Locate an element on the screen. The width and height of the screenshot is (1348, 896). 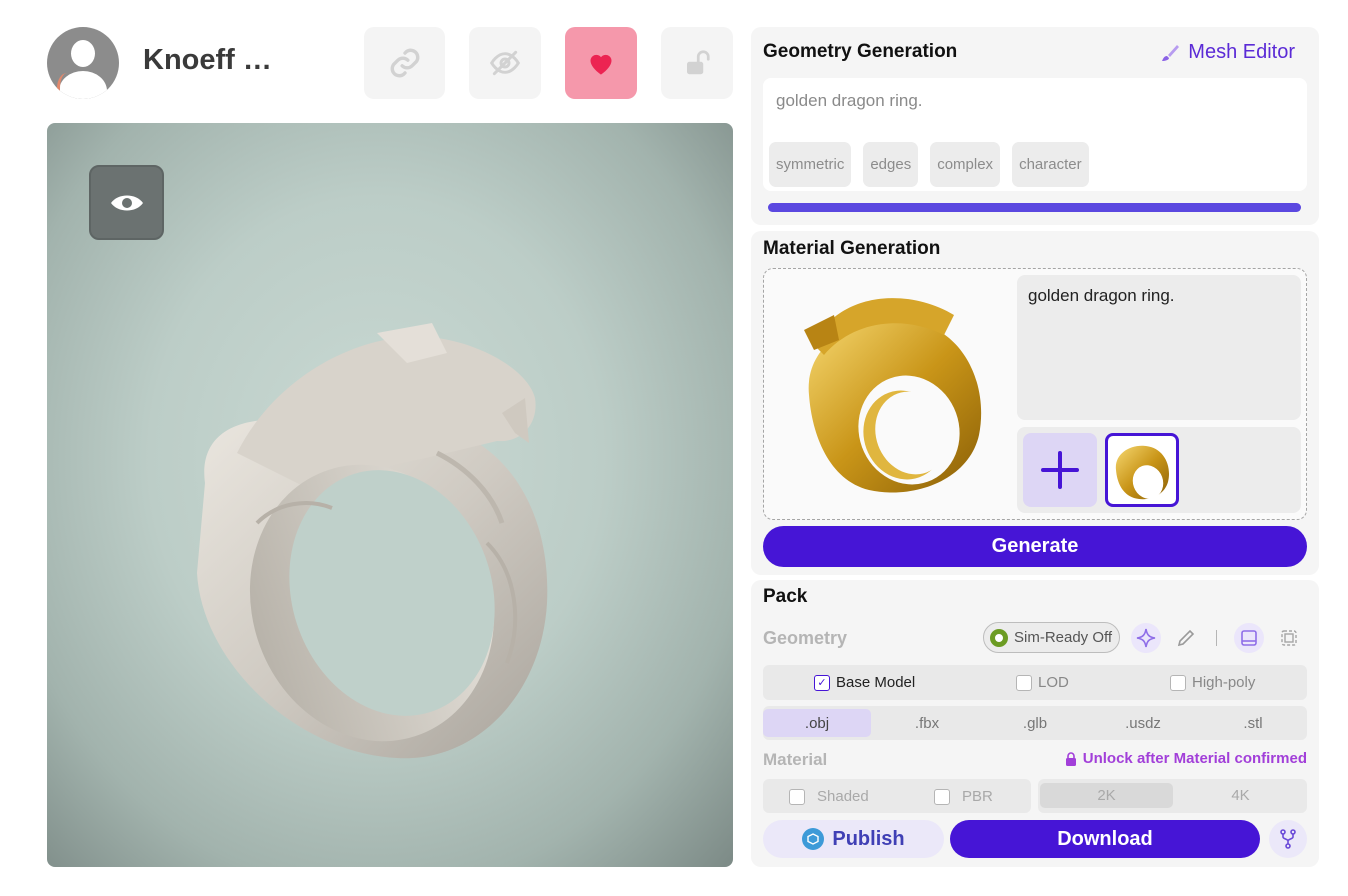
checkbox-label: Shaded is located at coordinates (843, 796).